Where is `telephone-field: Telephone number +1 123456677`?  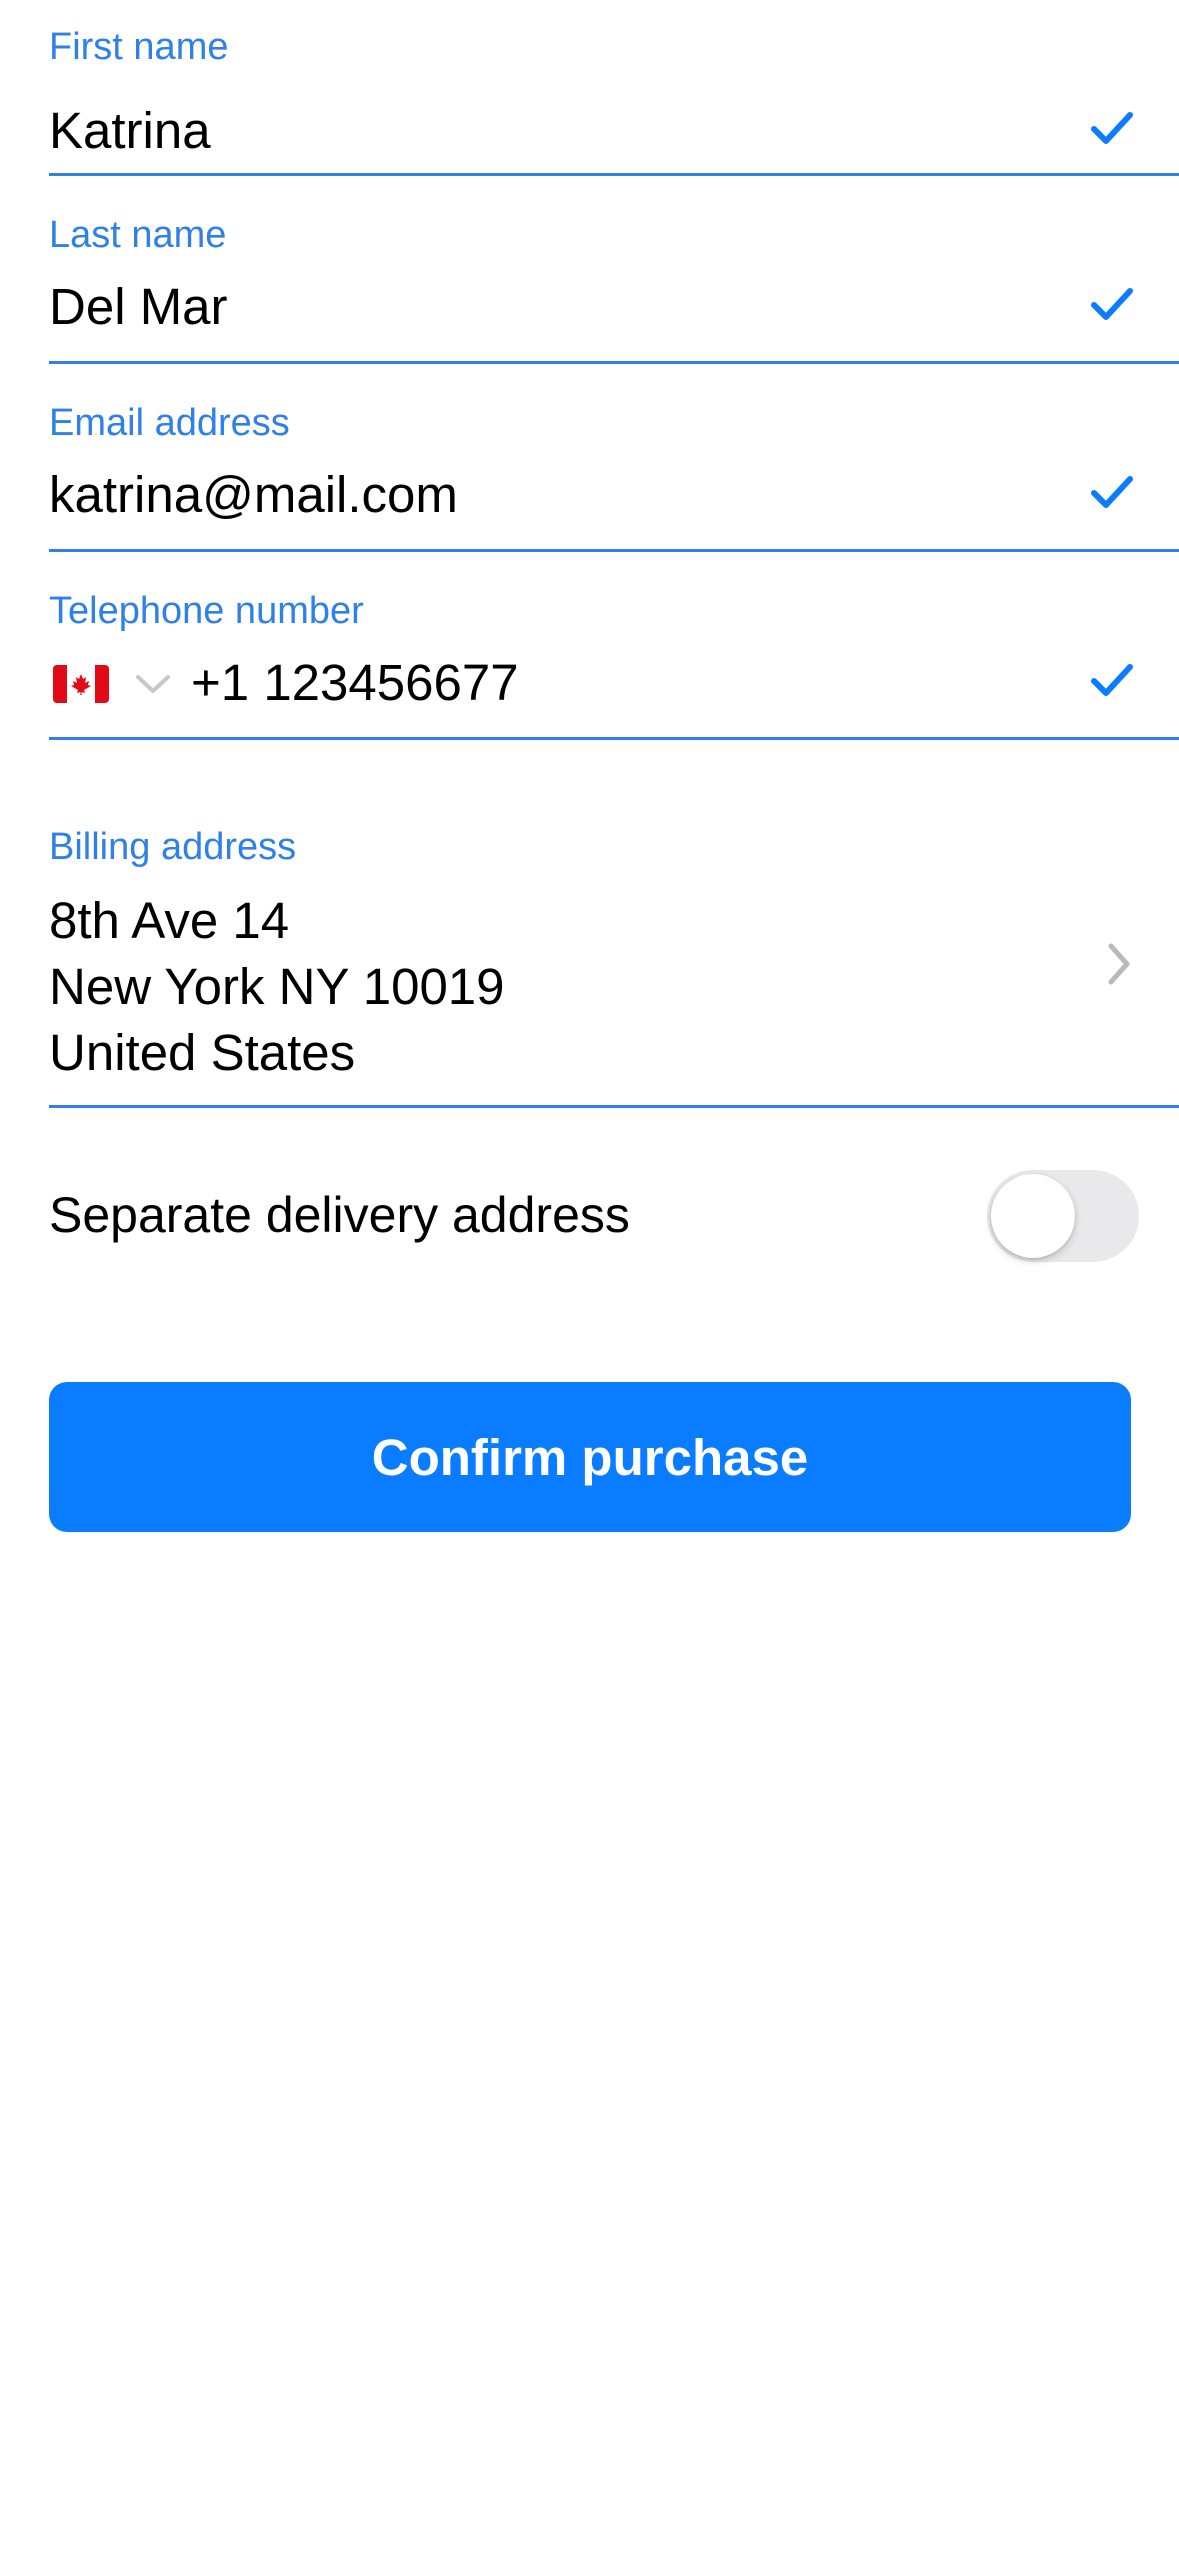 telephone-field: Telephone number +1 123456677 is located at coordinates (614, 646).